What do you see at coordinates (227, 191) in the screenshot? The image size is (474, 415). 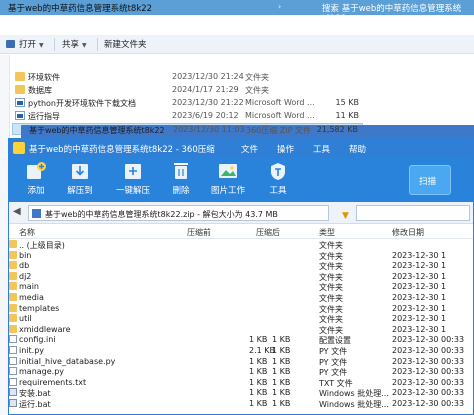 I see `image-tool-label: 图片工作` at bounding box center [227, 191].